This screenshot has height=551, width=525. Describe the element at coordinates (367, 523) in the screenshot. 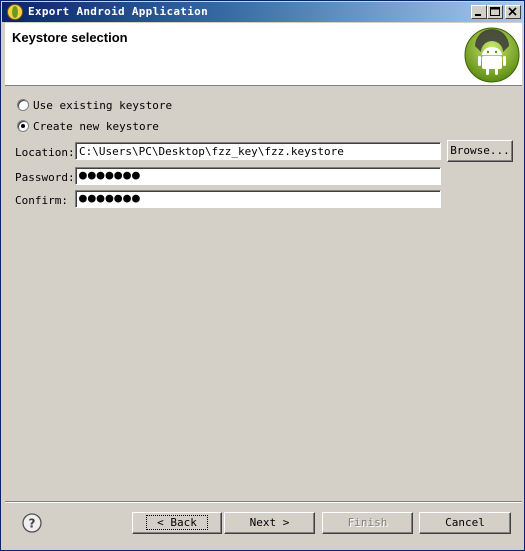

I see `finish-button: Finish` at that location.